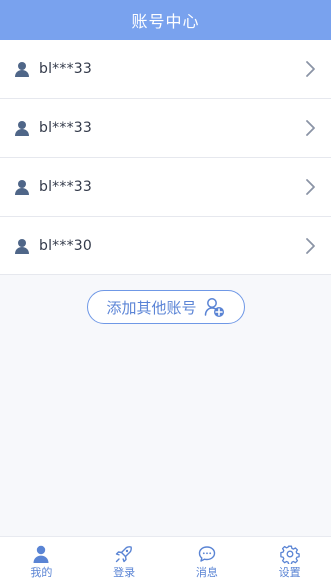 This screenshot has height=585, width=331. I want to click on account-name: bl***30, so click(65, 245).